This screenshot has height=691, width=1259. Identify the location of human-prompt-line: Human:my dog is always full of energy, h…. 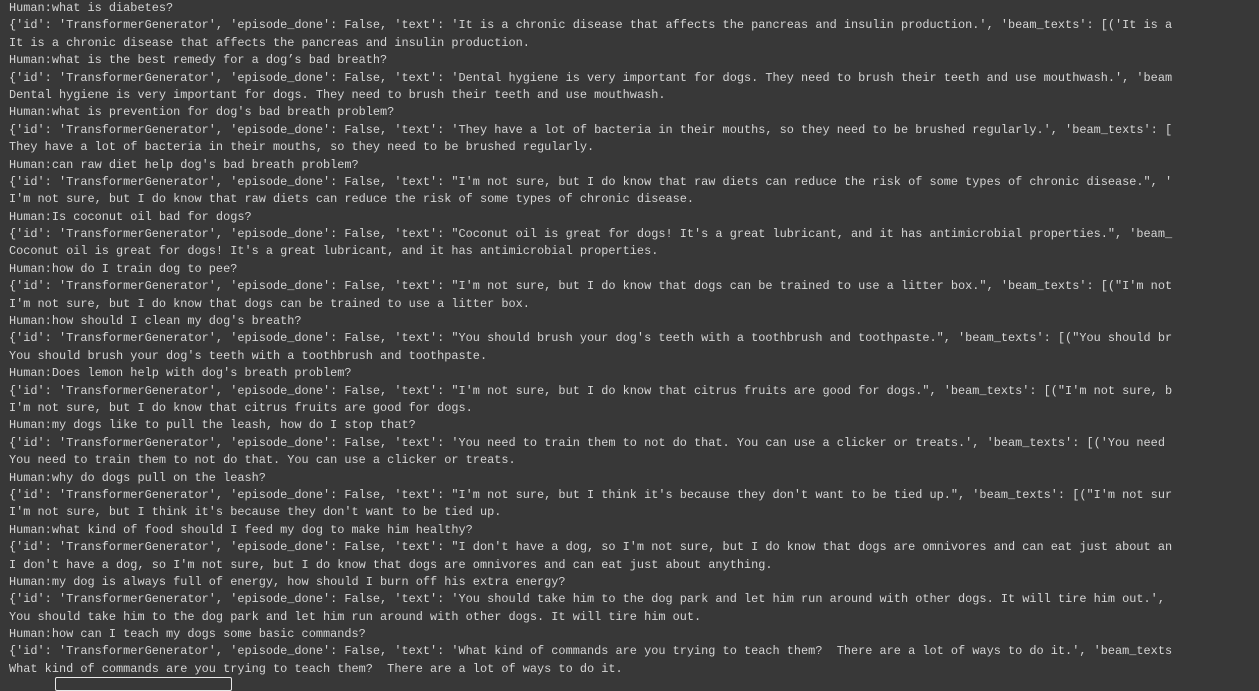
(287, 581).